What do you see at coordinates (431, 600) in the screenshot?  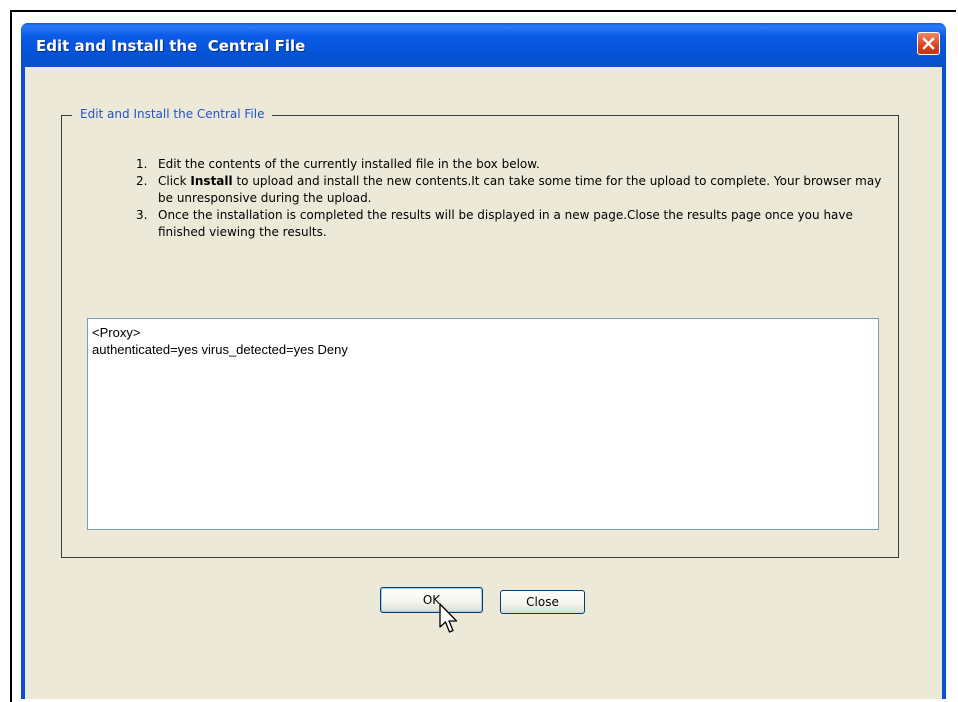 I see `ok-button: OK` at bounding box center [431, 600].